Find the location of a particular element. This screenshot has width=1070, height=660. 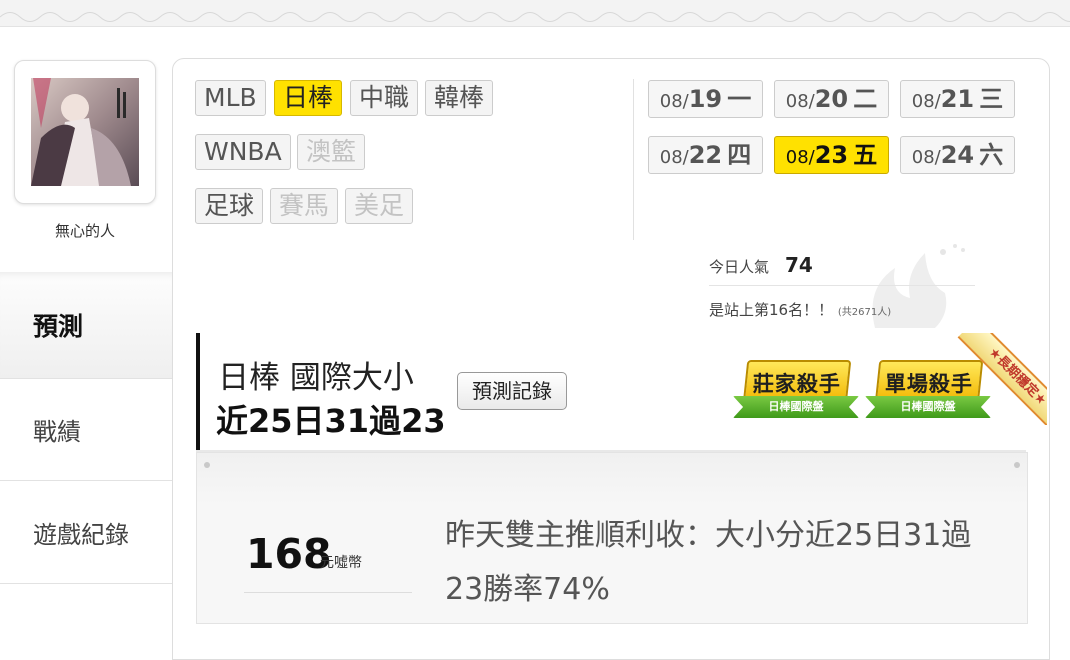

league-chip-australia-basketball: 澳籃 is located at coordinates (331, 152).